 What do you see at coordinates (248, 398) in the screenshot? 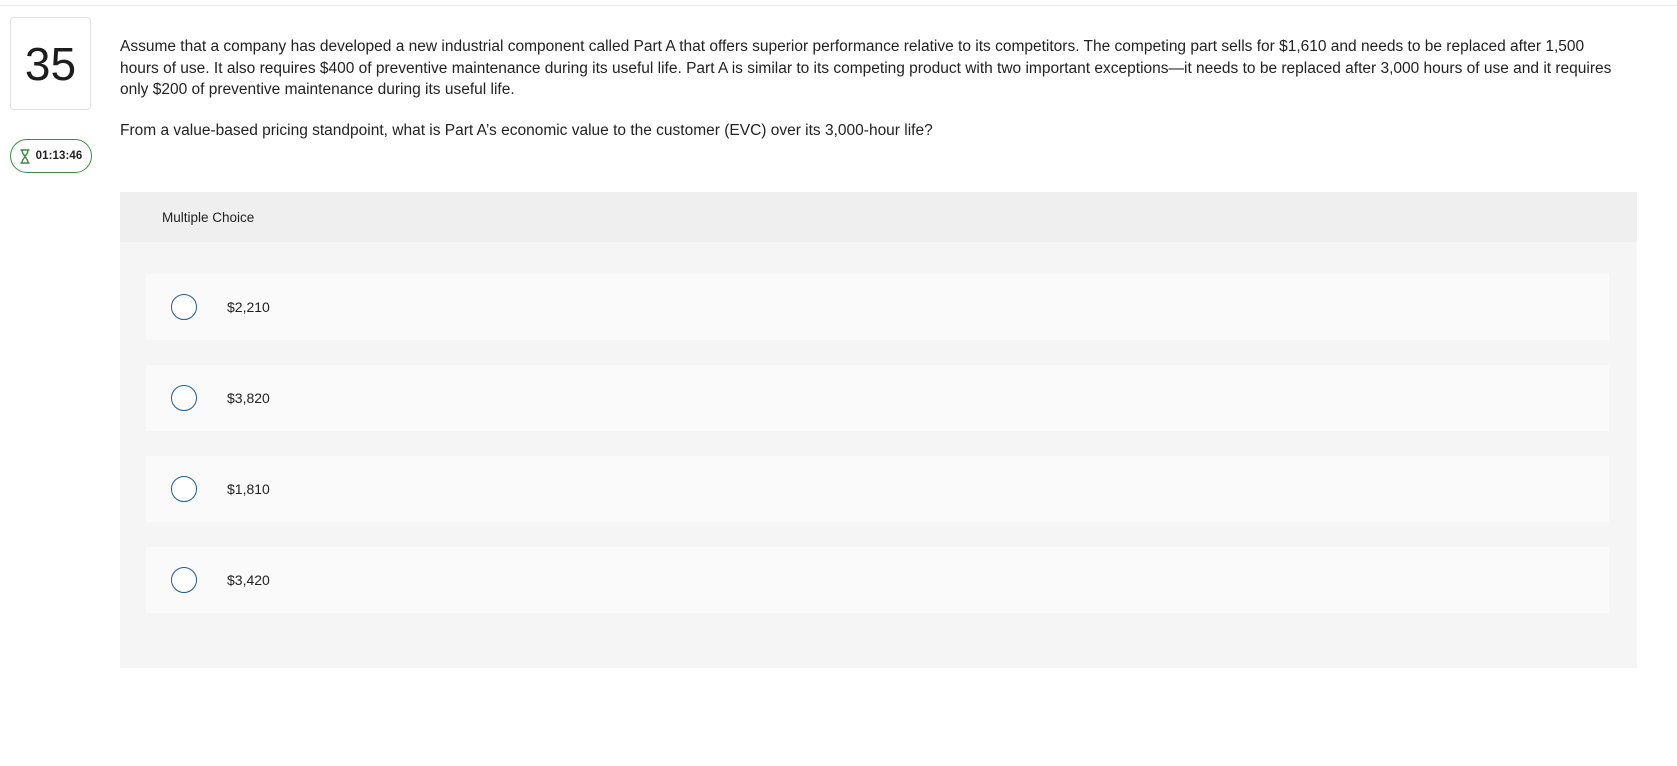
I see `option-label: $3,820` at bounding box center [248, 398].